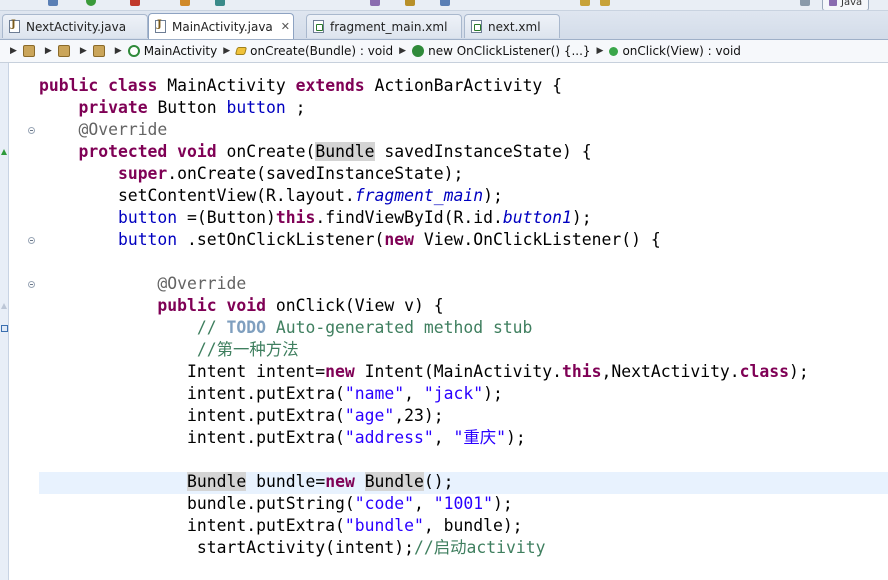 This screenshot has height=580, width=888. I want to click on toggle-mark-icon, so click(410, 3).